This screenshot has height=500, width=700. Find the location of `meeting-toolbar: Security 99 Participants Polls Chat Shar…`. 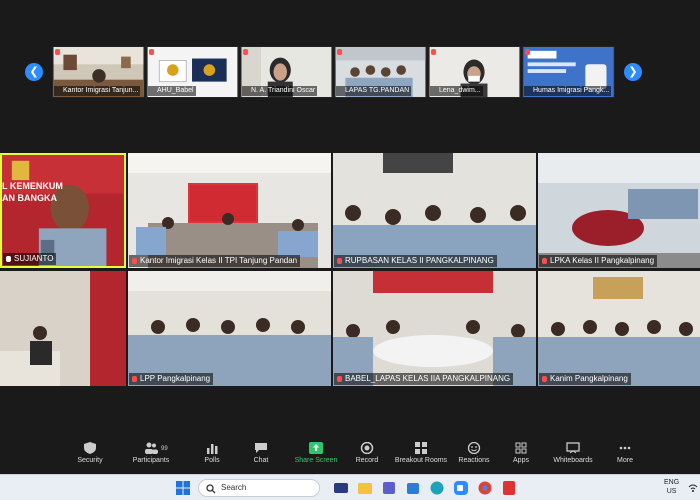

meeting-toolbar: Security 99 Participants Polls Chat Shar… is located at coordinates (350, 455).